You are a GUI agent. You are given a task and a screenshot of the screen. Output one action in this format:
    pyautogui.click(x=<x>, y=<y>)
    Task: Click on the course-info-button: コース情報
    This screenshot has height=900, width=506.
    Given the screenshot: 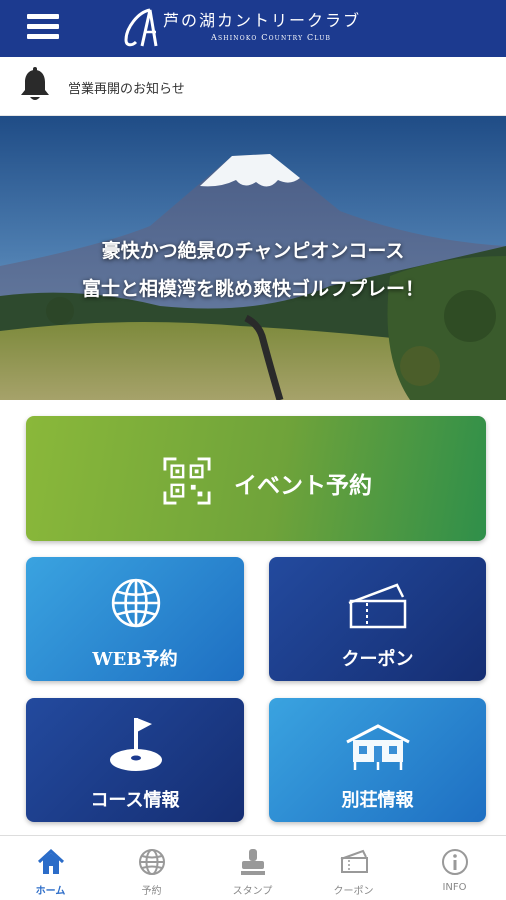 What is the action you would take?
    pyautogui.click(x=135, y=760)
    